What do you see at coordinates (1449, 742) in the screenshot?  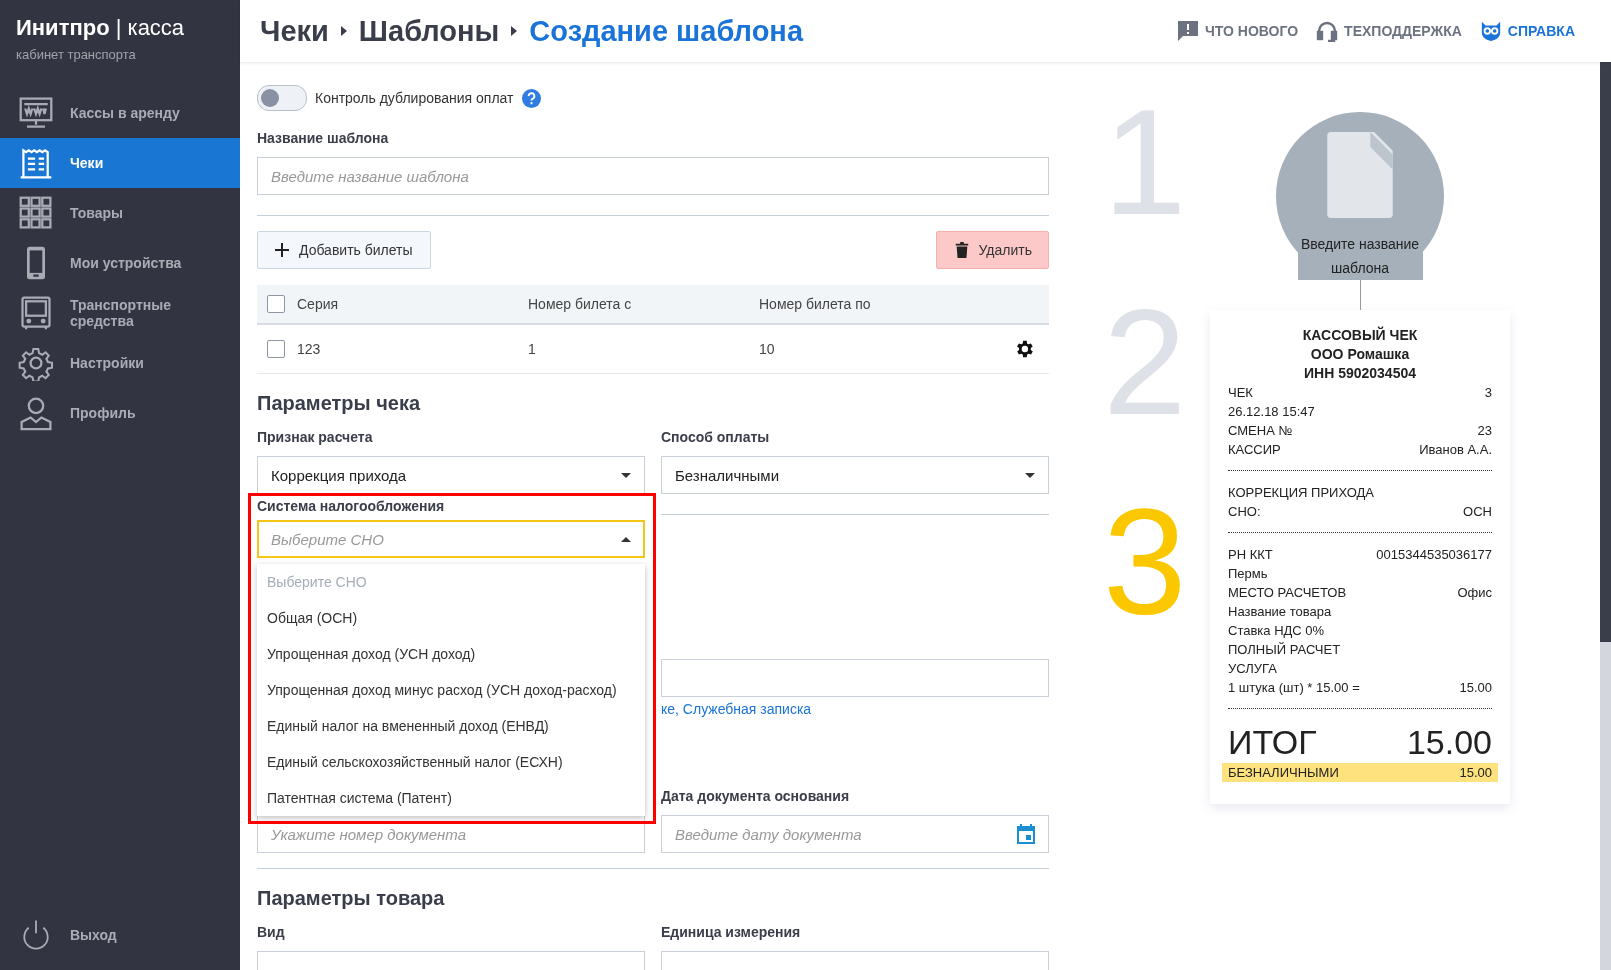 I see `receipt-total-value: 15.00` at bounding box center [1449, 742].